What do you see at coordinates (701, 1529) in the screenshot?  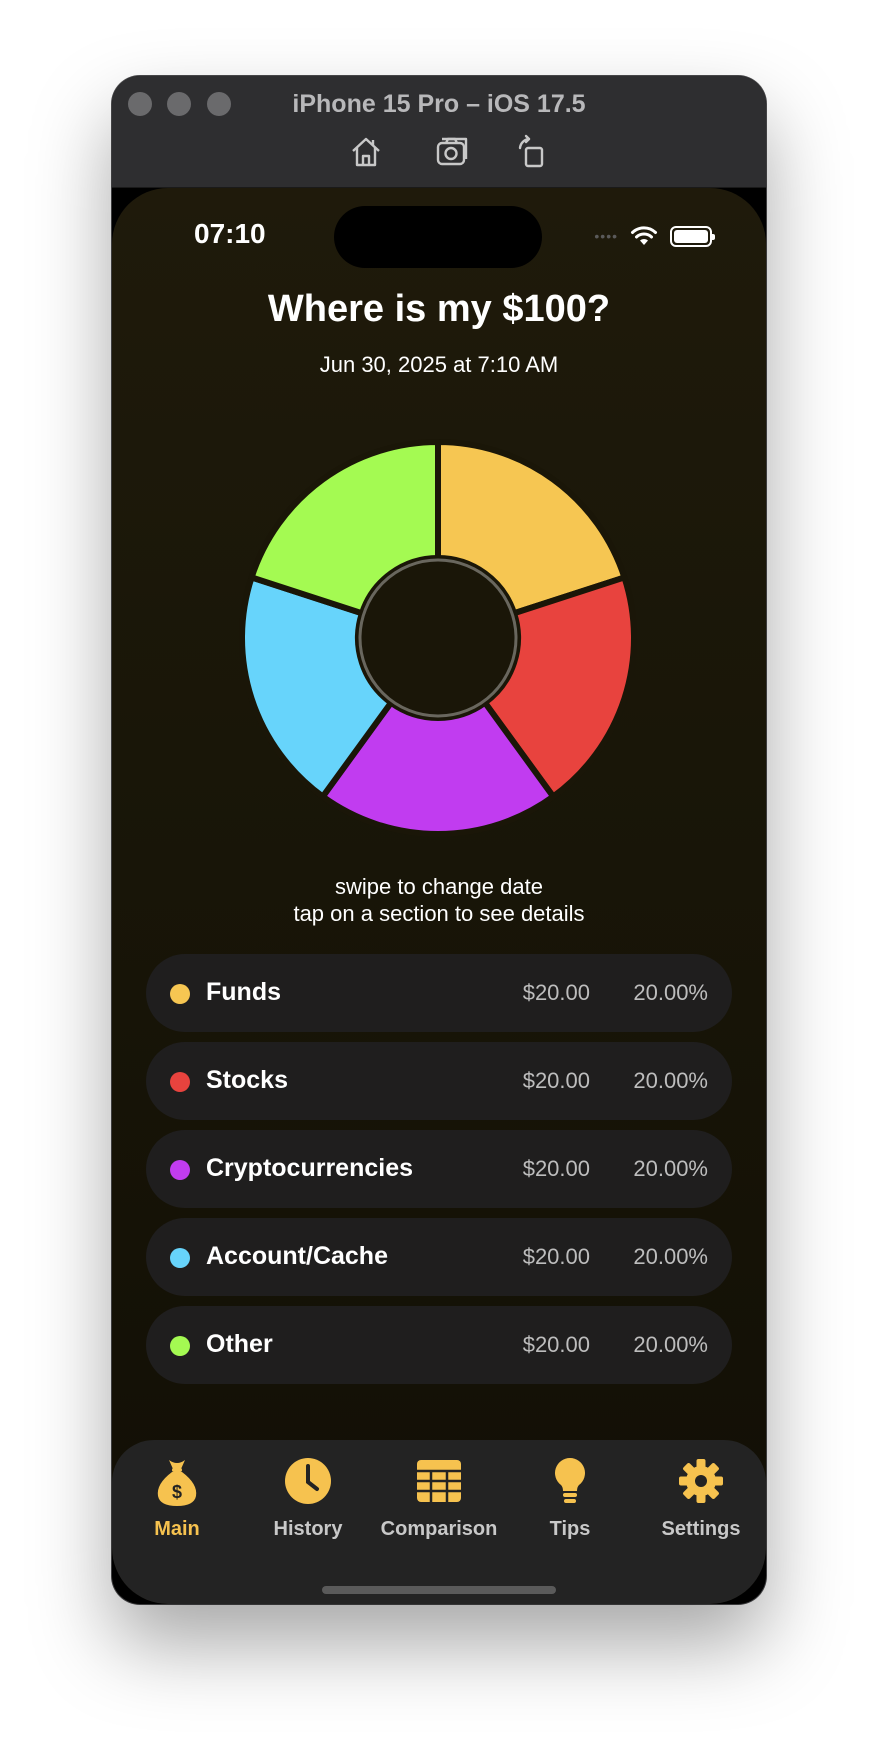 I see `tab-label: Settings` at bounding box center [701, 1529].